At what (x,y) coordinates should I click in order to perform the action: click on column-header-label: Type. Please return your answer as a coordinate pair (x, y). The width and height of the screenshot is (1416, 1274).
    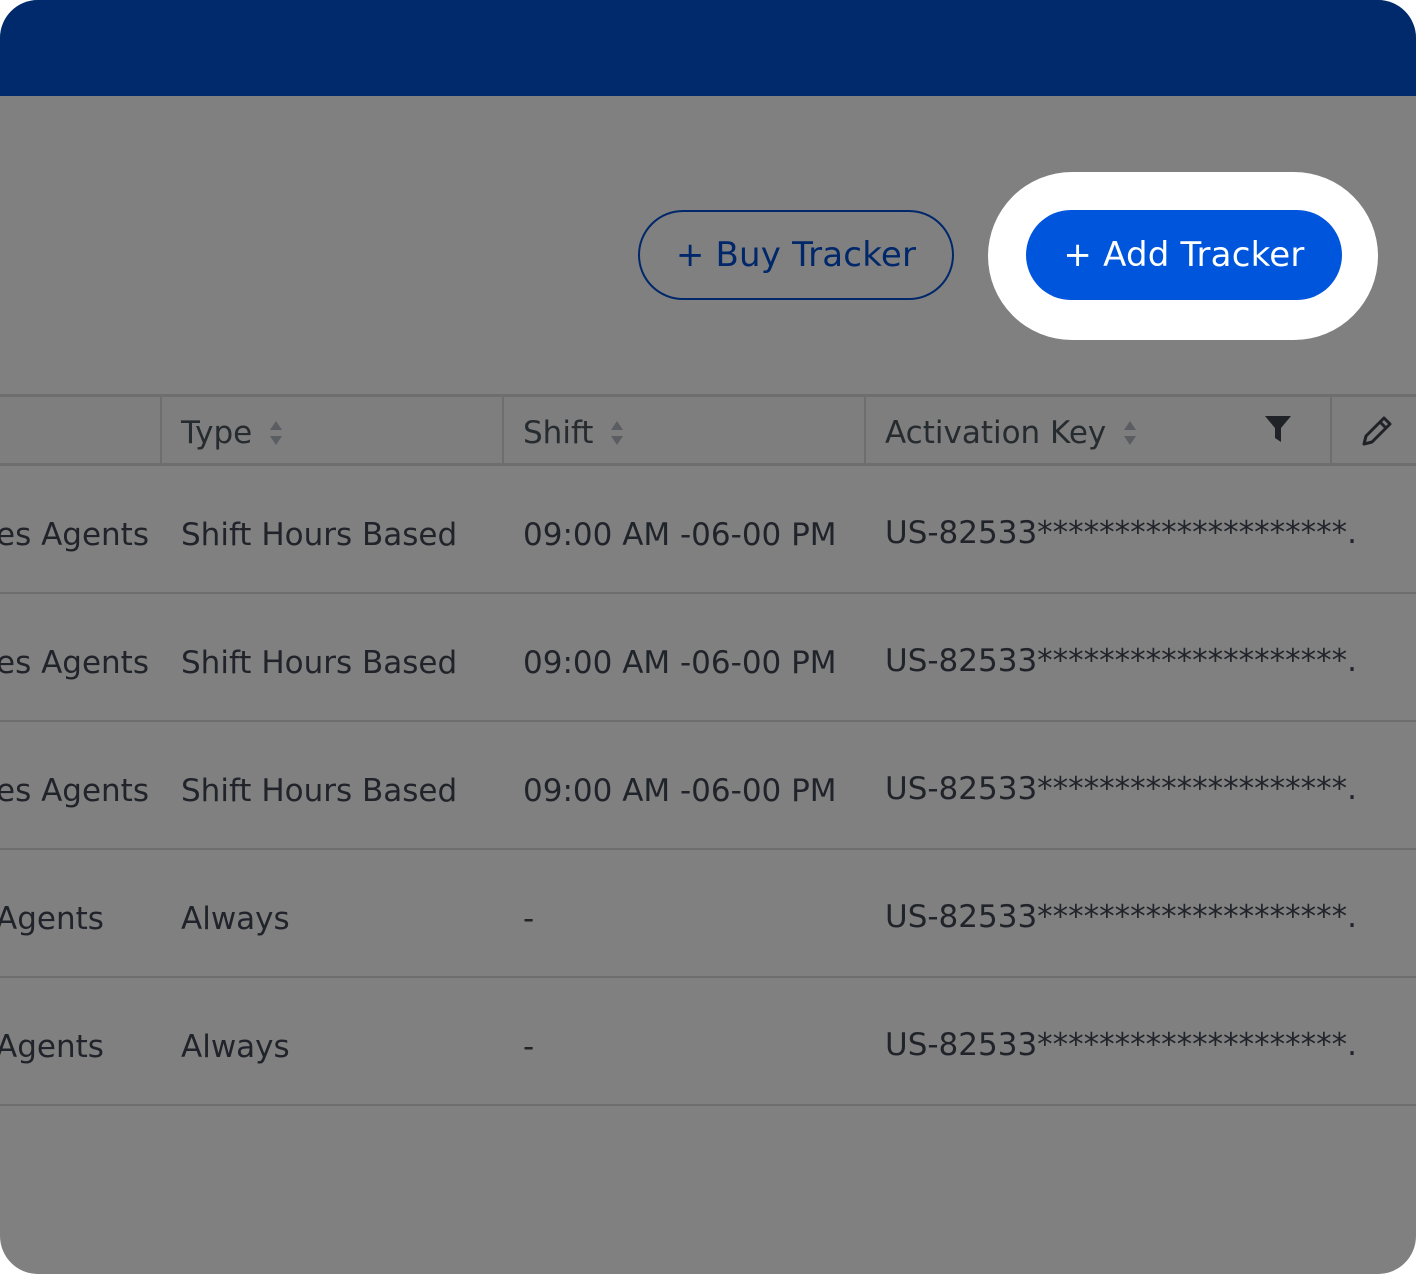
    Looking at the image, I should click on (217, 433).